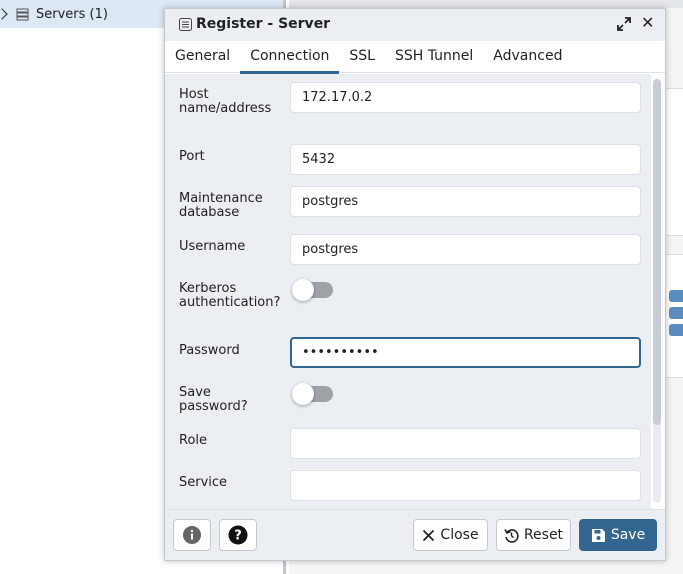 The image size is (683, 574). Describe the element at coordinates (486, 4) in the screenshot. I see `dashboard-tabstrip` at that location.